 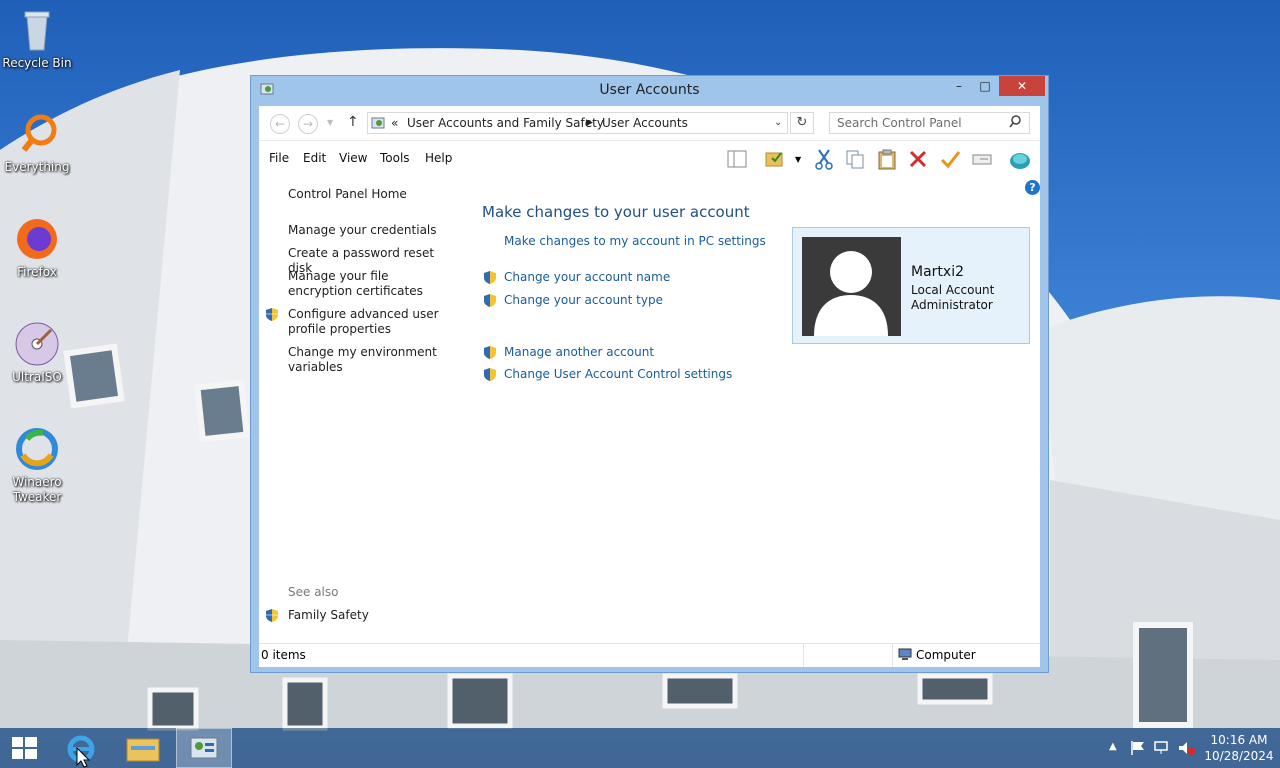 What do you see at coordinates (579, 352) in the screenshot?
I see `manage-another-account-link: Manage another account` at bounding box center [579, 352].